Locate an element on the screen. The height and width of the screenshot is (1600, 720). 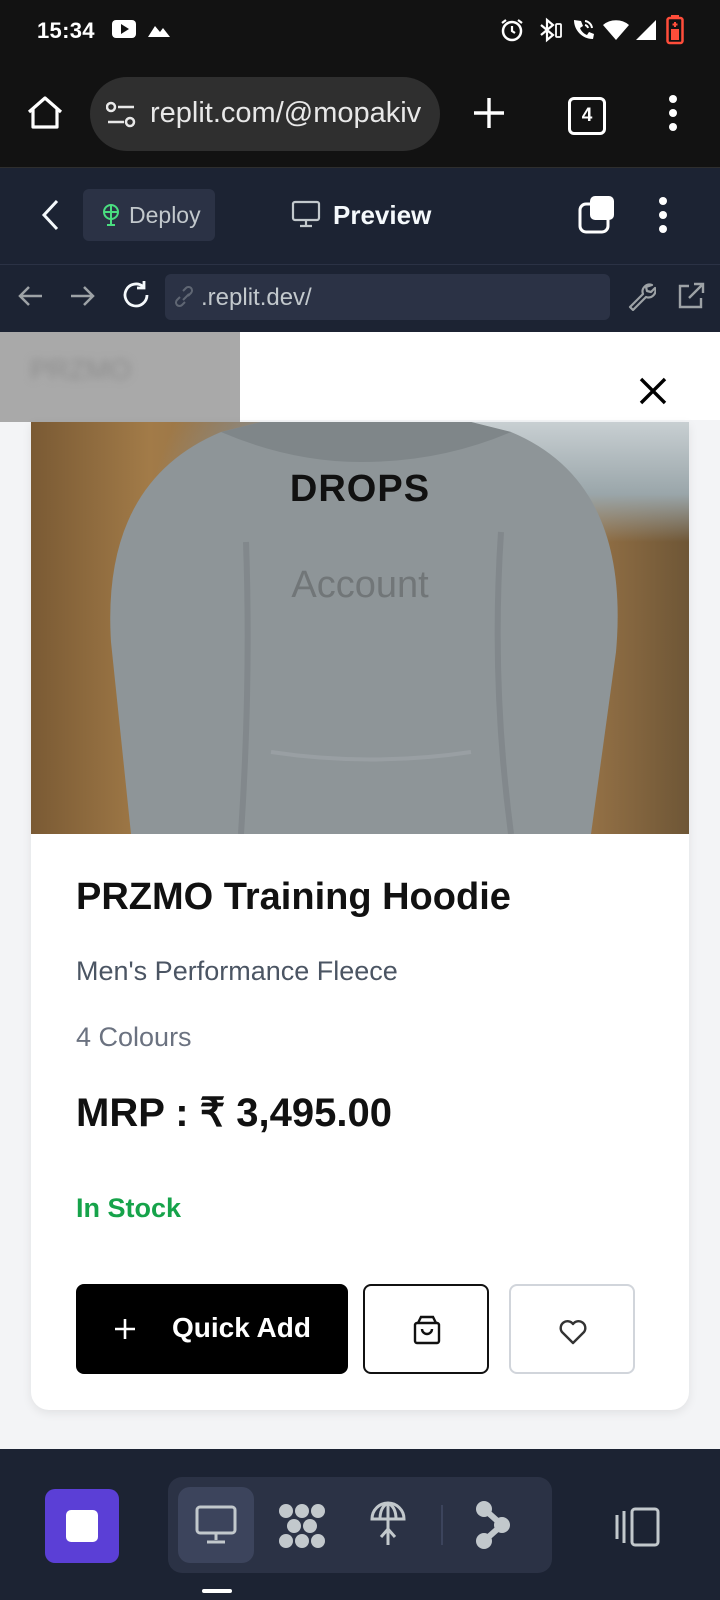
status-time: 15:34 is located at coordinates (66, 30).